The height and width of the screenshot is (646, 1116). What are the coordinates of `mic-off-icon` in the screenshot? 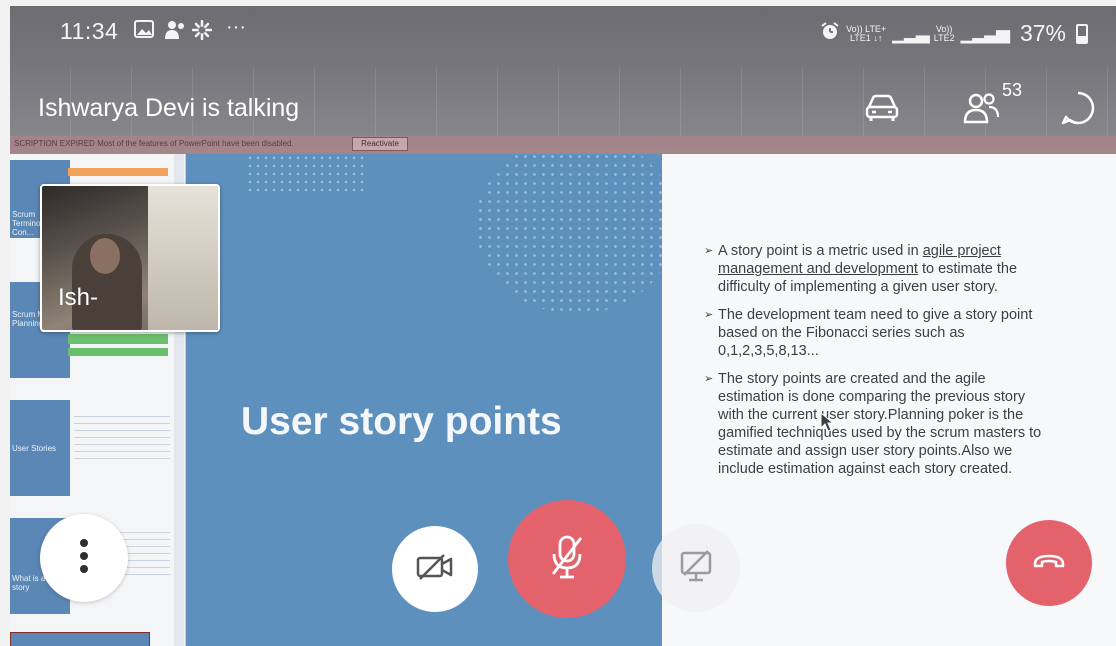 It's located at (567, 559).